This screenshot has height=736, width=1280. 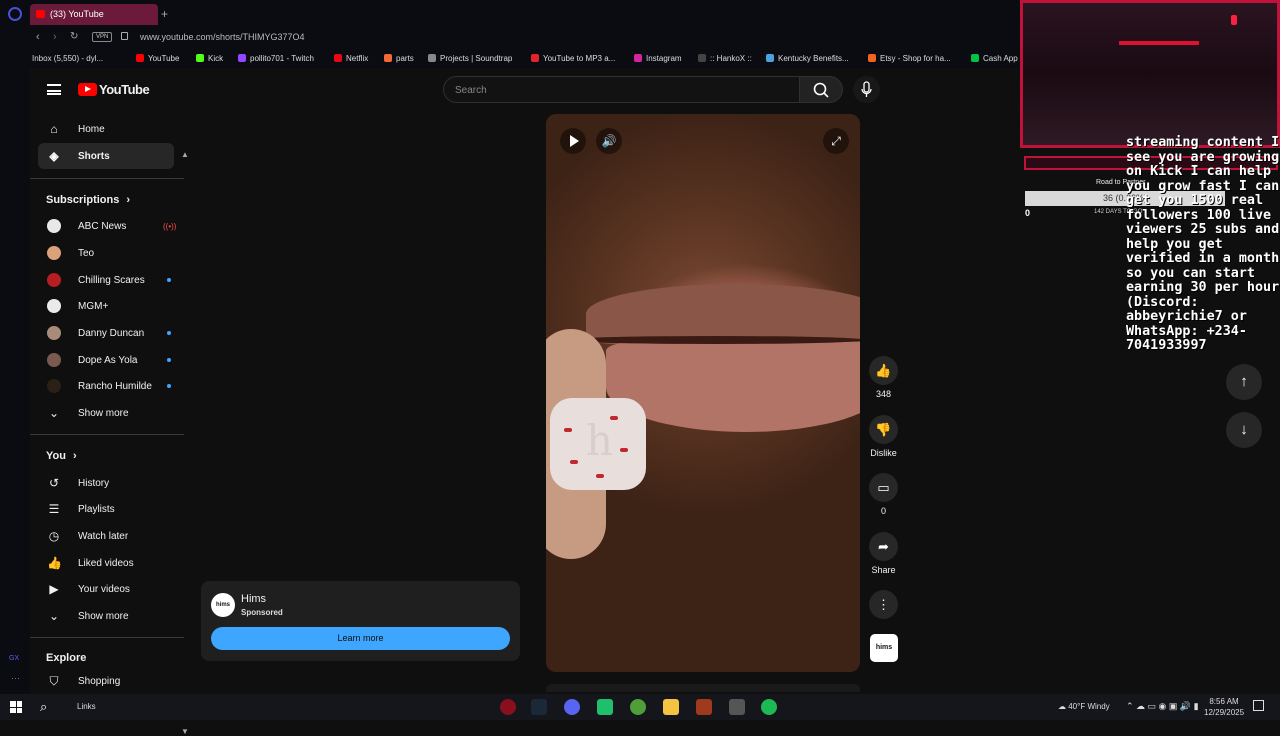 What do you see at coordinates (737, 707) in the screenshot?
I see `settings-app-icon` at bounding box center [737, 707].